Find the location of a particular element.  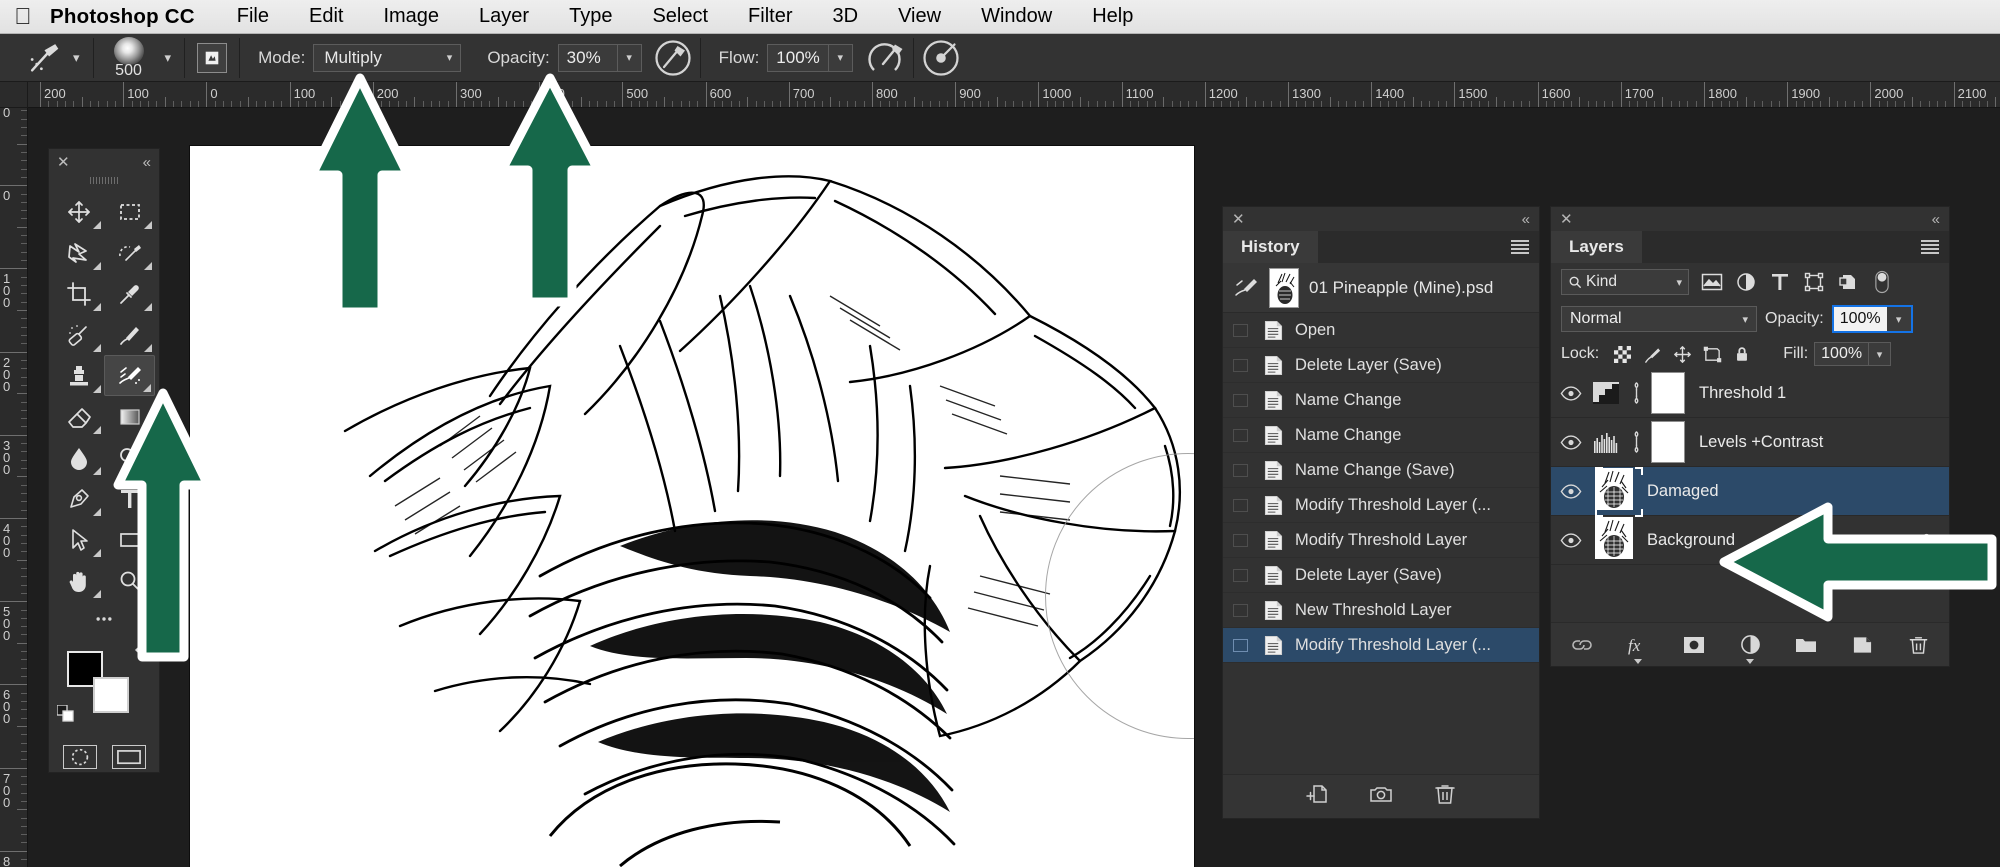

tab-history: History is located at coordinates (1270, 247).